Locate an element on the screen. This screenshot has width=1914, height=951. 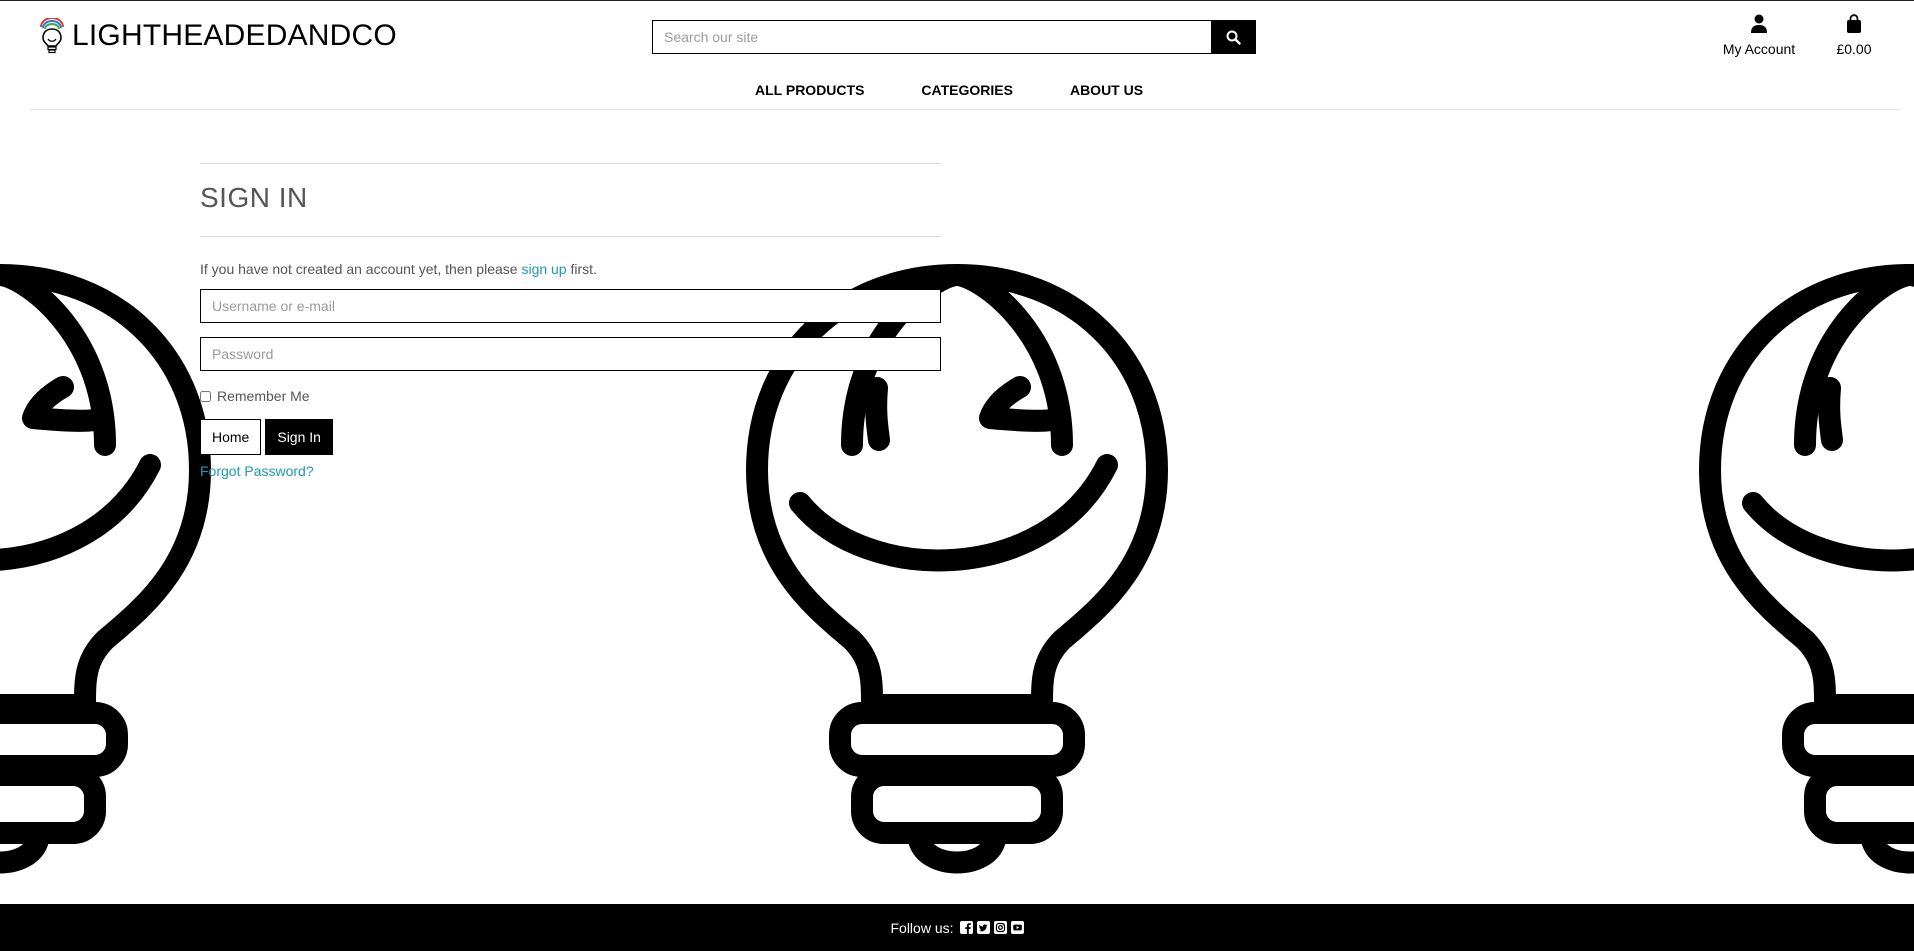
my-account-link: My Account is located at coordinates (1759, 35).